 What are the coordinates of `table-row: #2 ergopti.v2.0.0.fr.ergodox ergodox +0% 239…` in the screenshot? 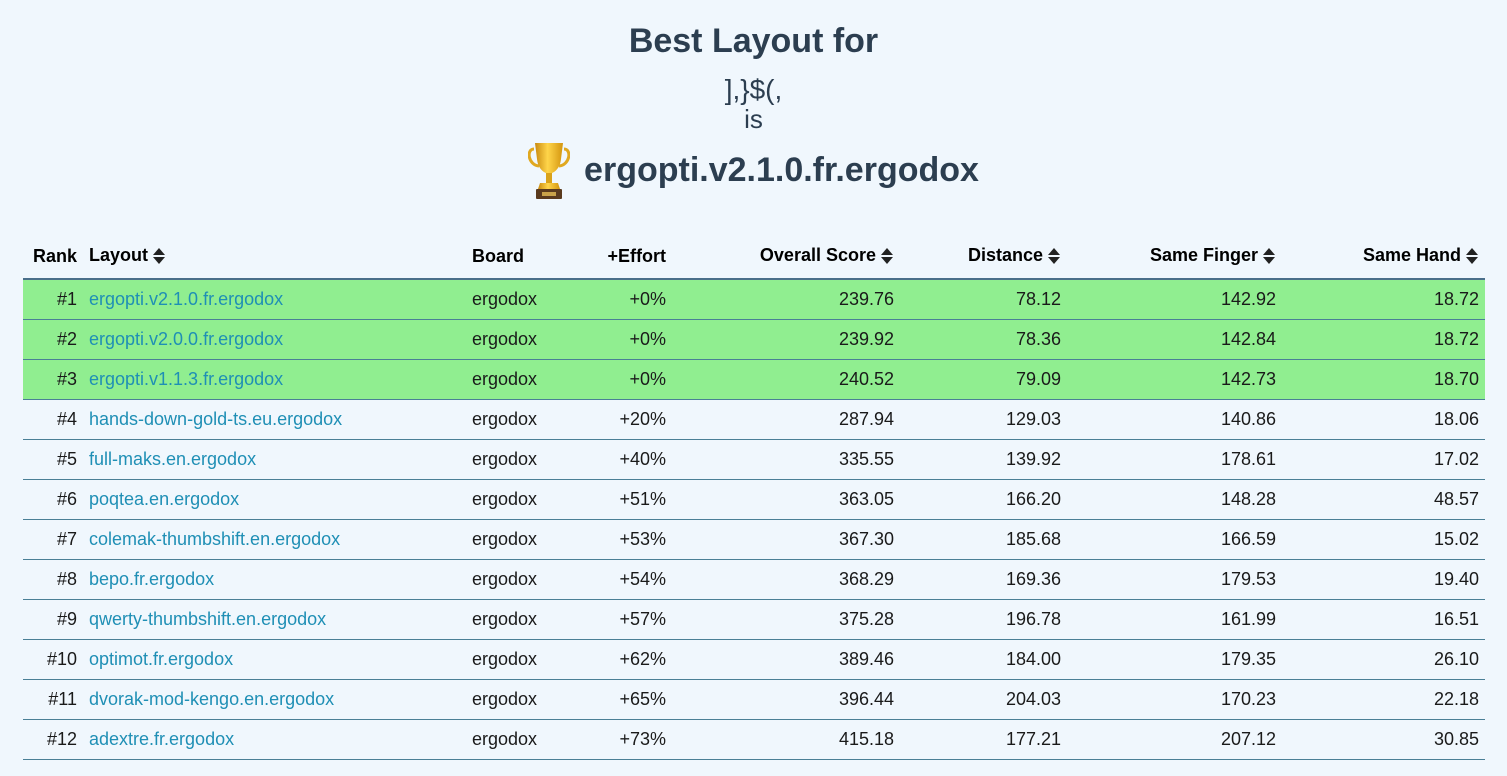 It's located at (754, 339).